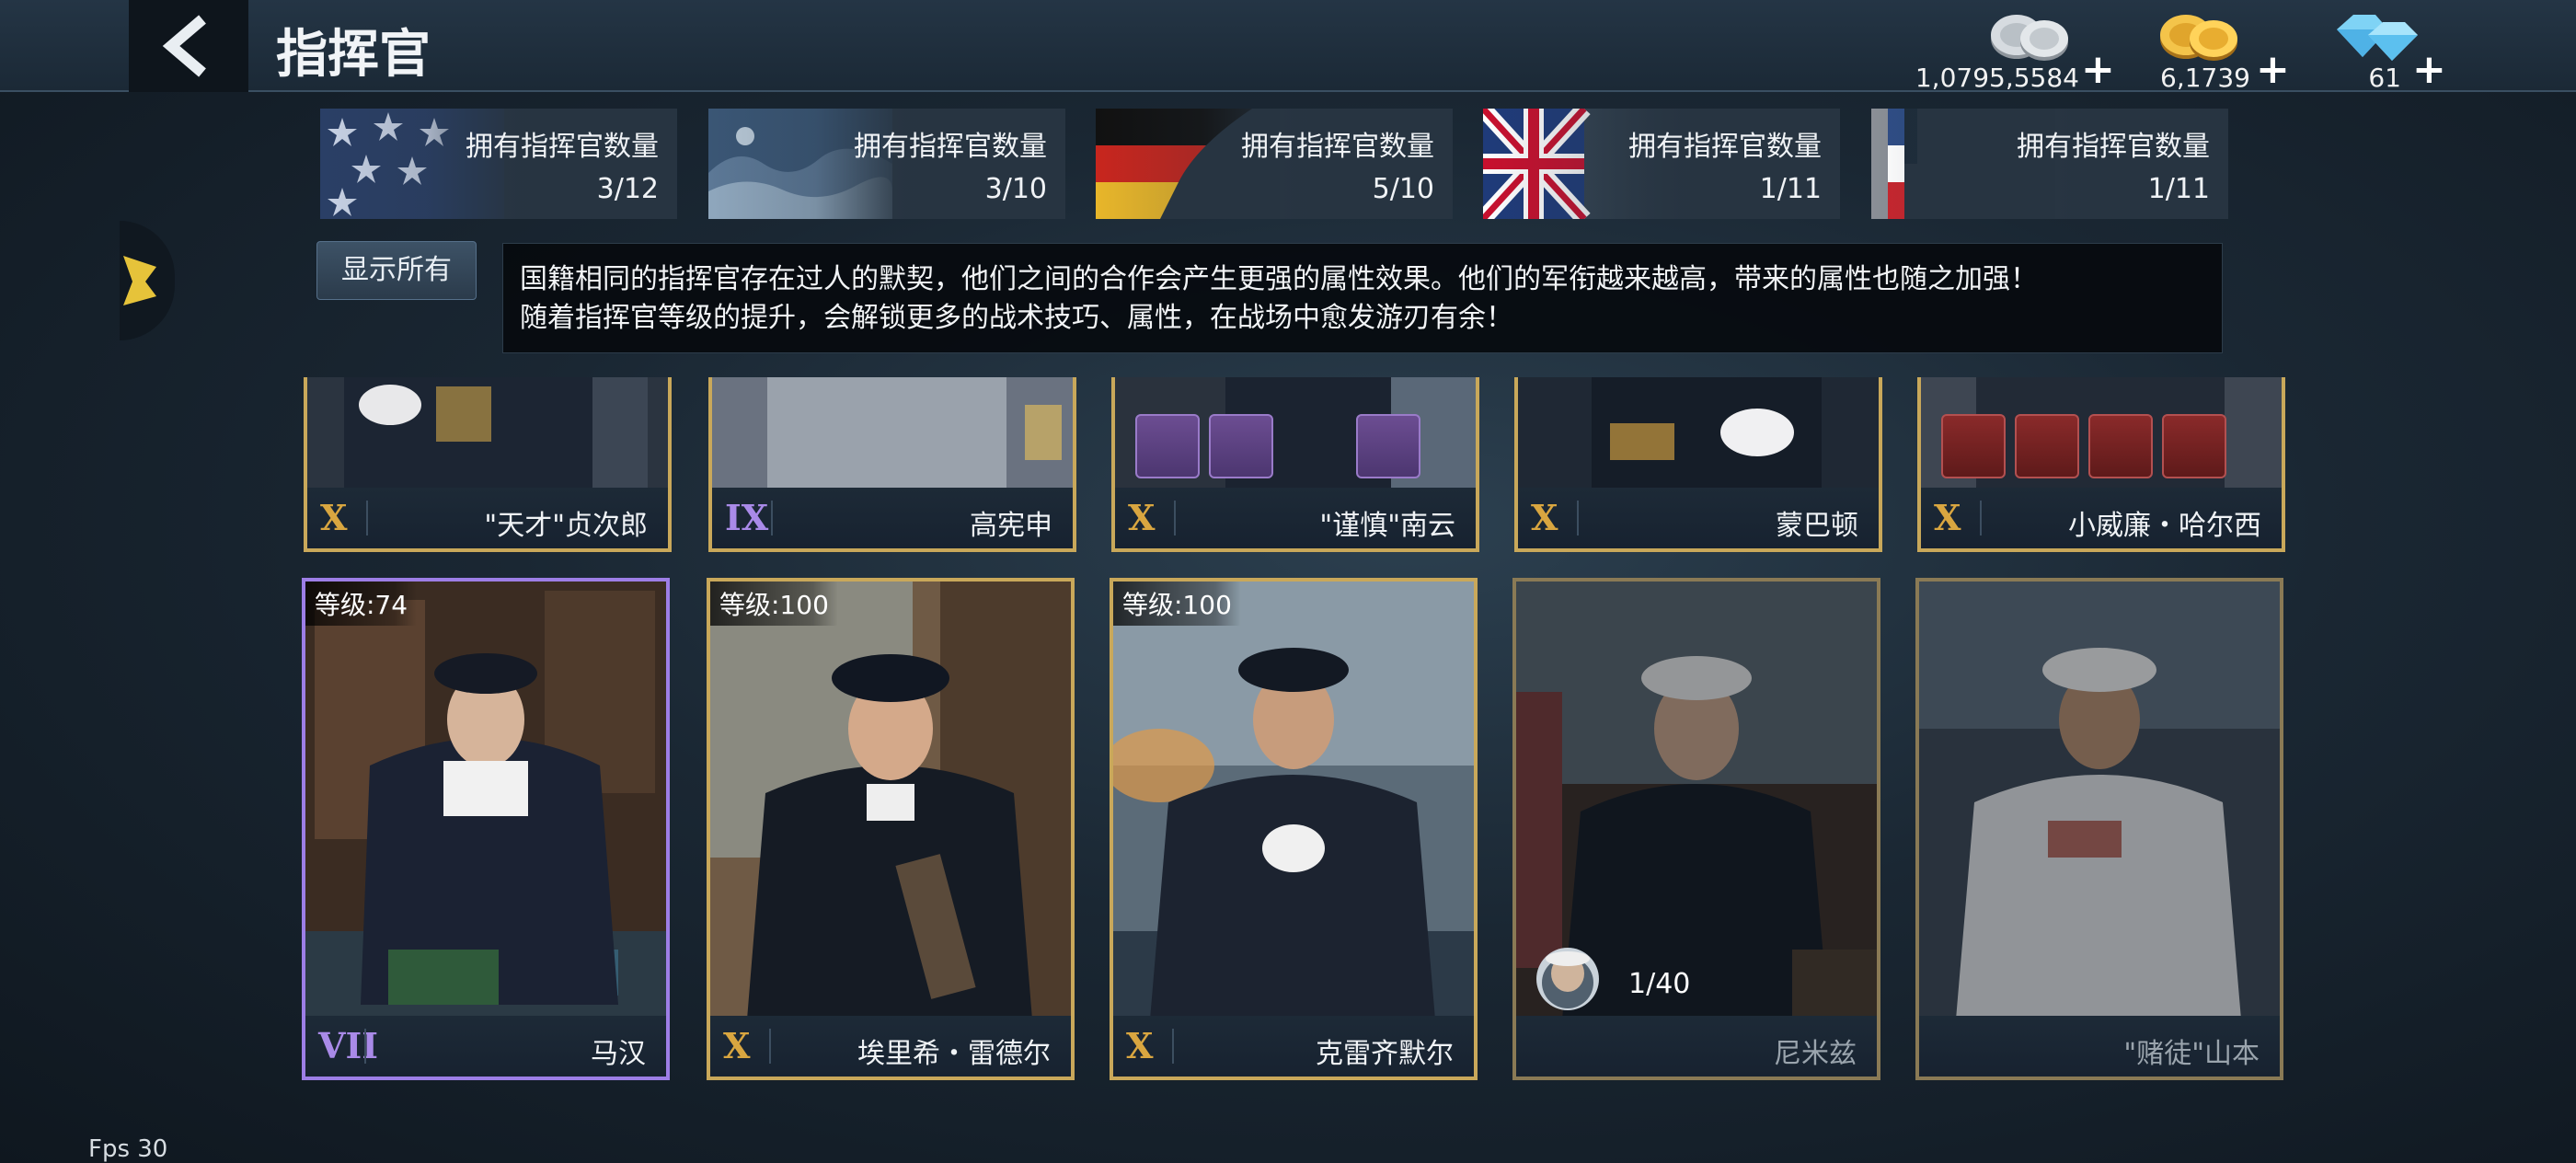 The image size is (2576, 1163). What do you see at coordinates (747, 517) in the screenshot?
I see `rank-badge: IX` at bounding box center [747, 517].